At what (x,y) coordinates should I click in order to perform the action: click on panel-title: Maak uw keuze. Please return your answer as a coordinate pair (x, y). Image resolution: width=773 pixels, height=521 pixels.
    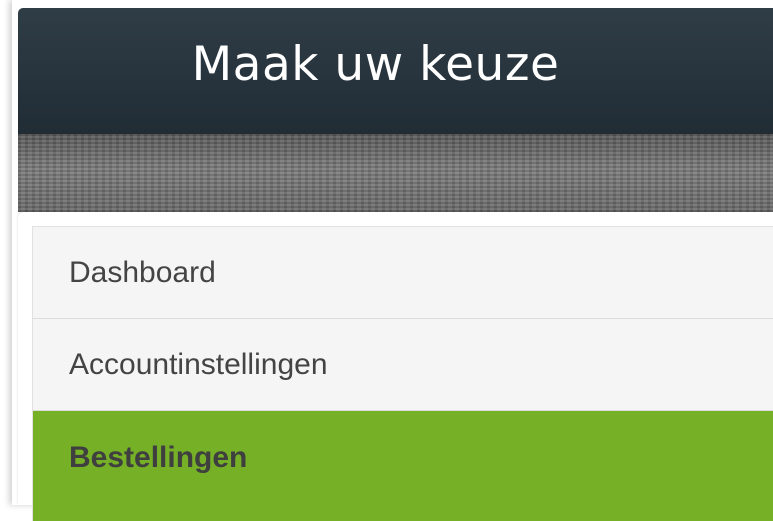
    Looking at the image, I should click on (375, 64).